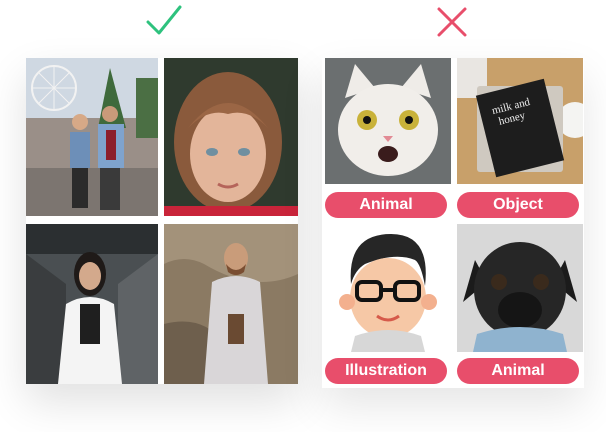 This screenshot has height=432, width=606. Describe the element at coordinates (388, 121) in the screenshot. I see `cat-photo` at that location.